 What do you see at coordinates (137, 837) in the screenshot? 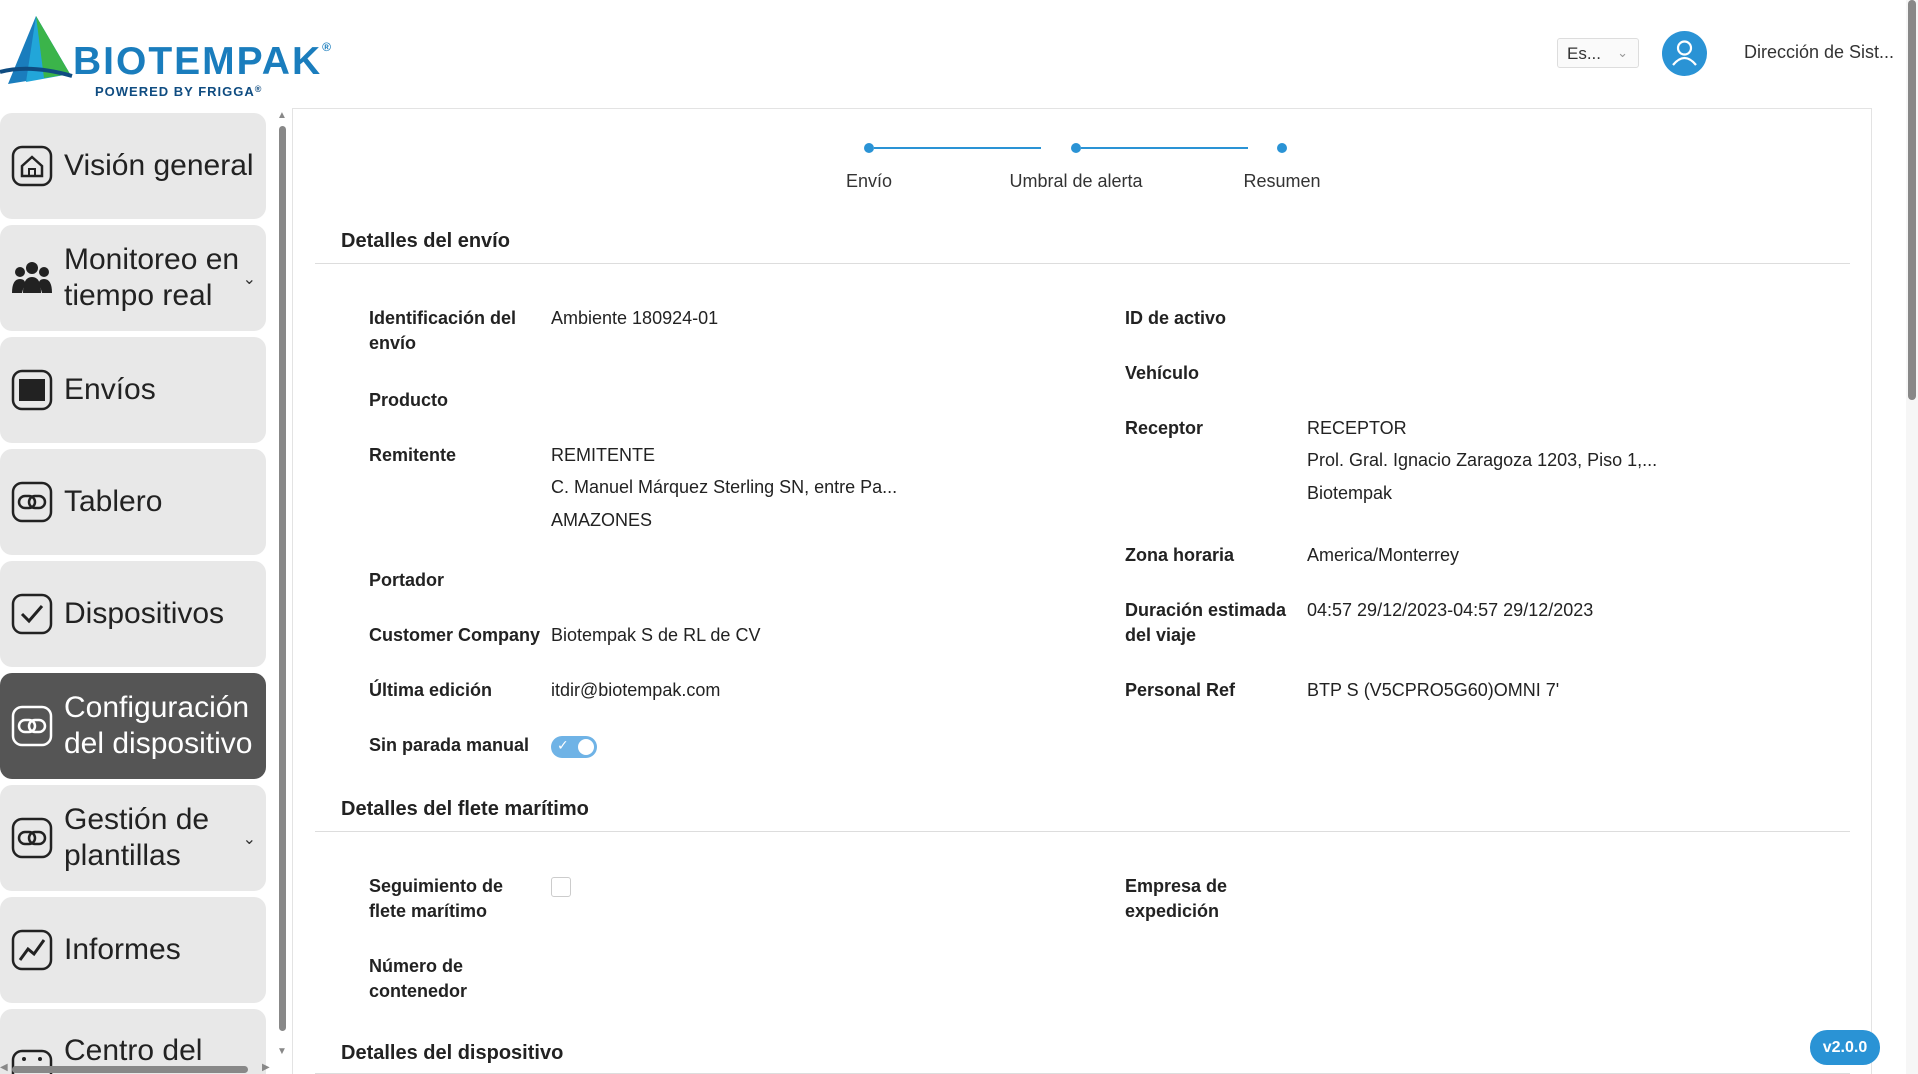
I see `sidebar-item-label: Gestión de plantillas` at bounding box center [137, 837].